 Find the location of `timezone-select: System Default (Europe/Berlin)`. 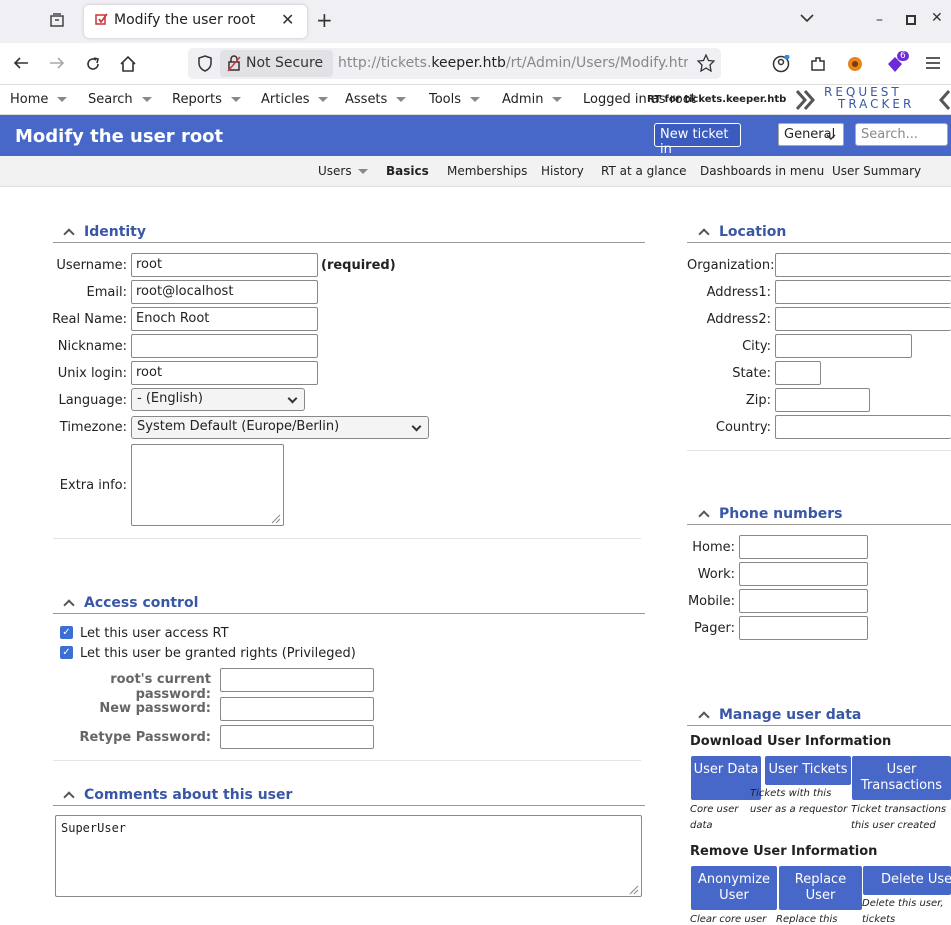

timezone-select: System Default (Europe/Berlin) is located at coordinates (280, 427).